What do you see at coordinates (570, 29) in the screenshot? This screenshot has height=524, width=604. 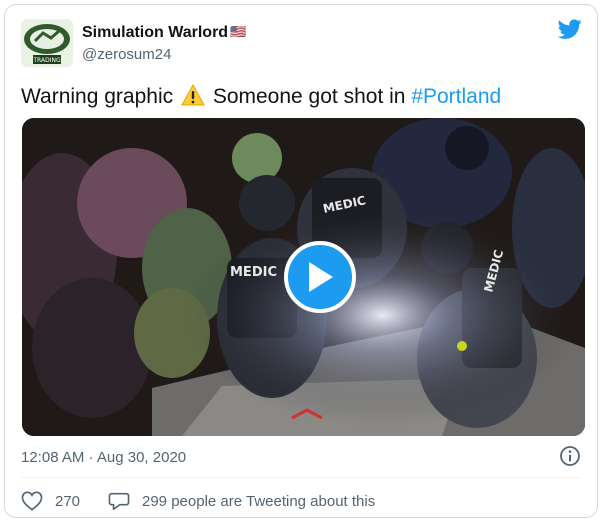 I see `twitter-bird-icon` at bounding box center [570, 29].